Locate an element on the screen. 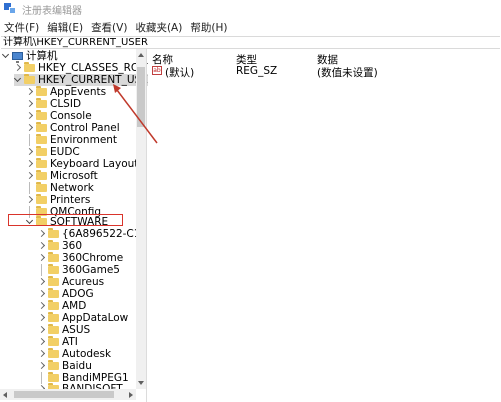  tree-item-adog: ADOG is located at coordinates (66, 294).